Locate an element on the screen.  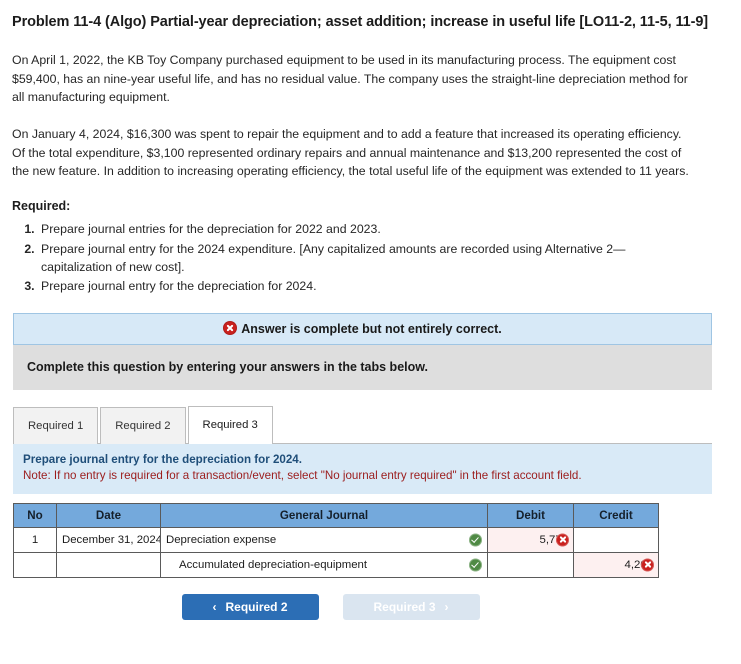
prev-button-label: Required 2 is located at coordinates (256, 606).